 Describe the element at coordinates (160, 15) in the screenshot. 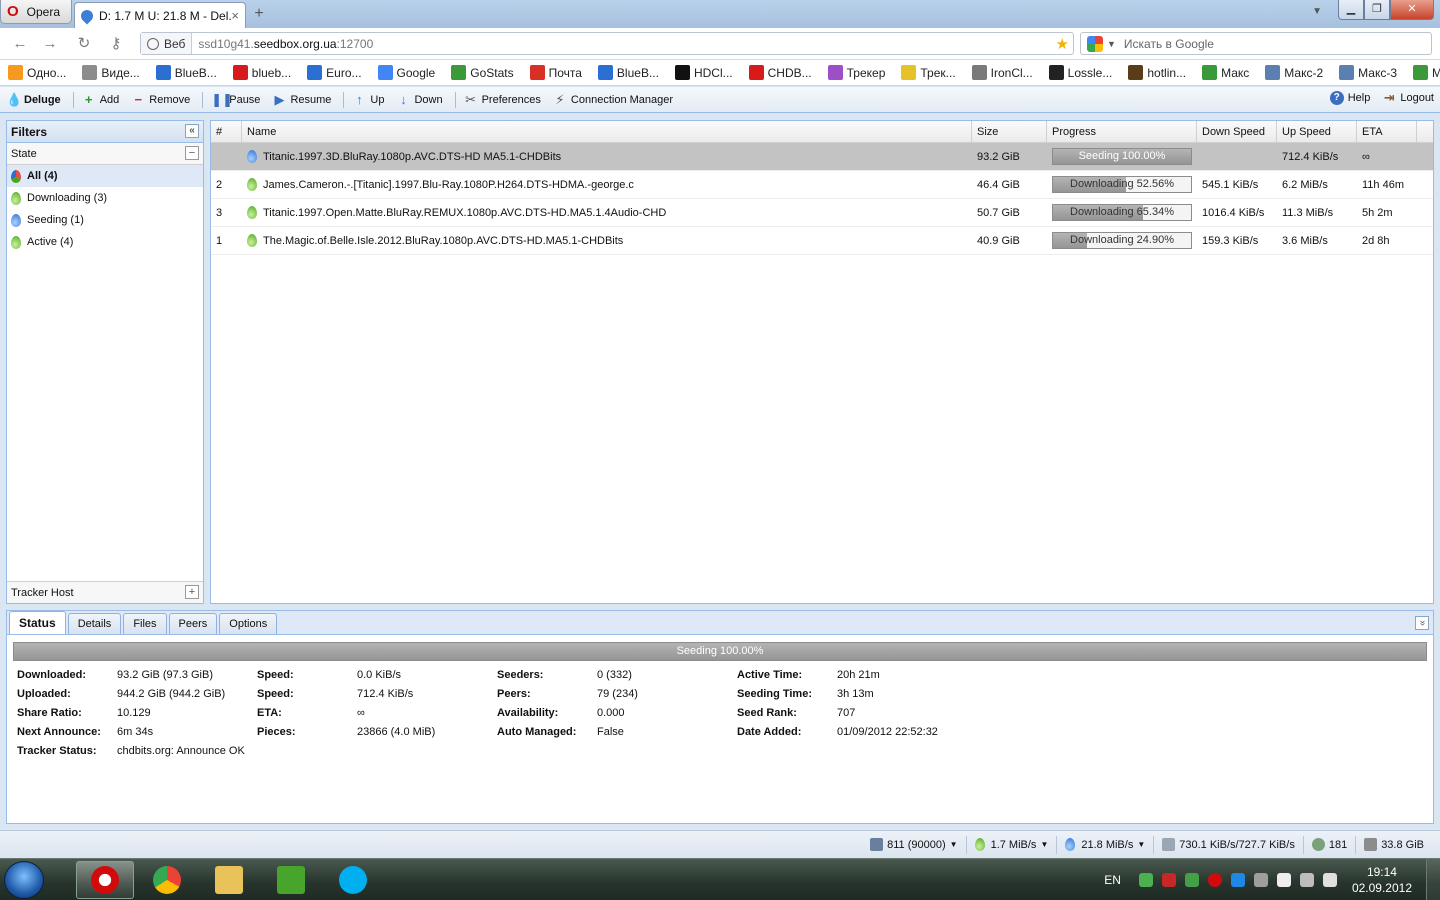

I see `browser-tab-deluge: D: 1.7 M U: 21.8 M - Del... ×` at that location.